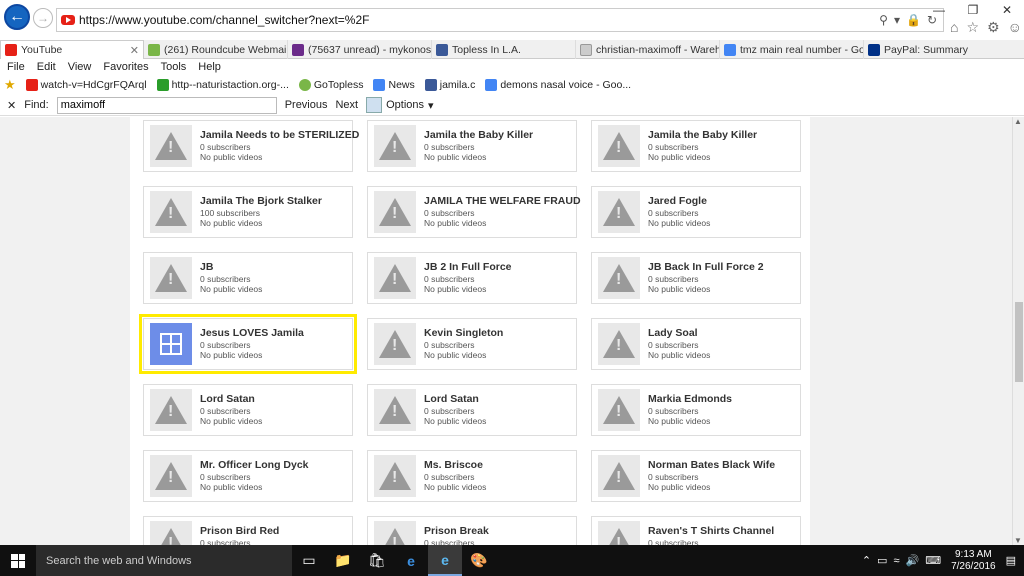  Describe the element at coordinates (445, 560) in the screenshot. I see `internet-explorer-icon: e` at that location.